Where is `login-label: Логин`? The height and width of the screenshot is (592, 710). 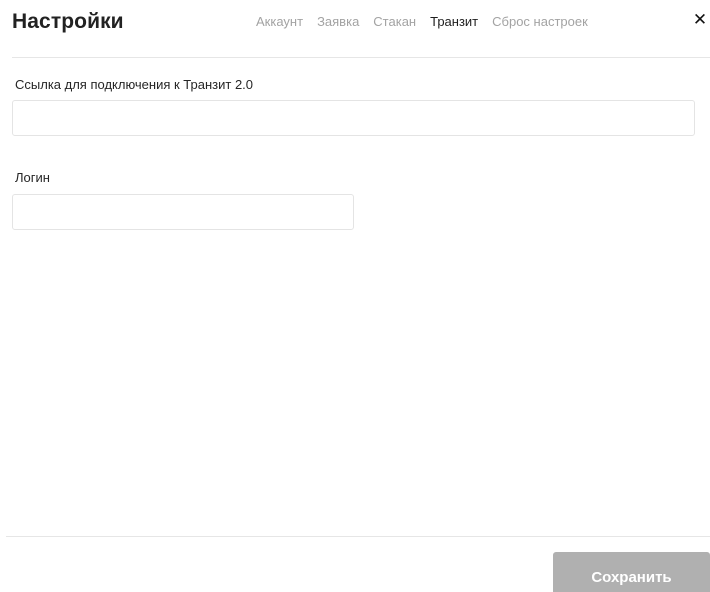 login-label: Логин is located at coordinates (32, 177).